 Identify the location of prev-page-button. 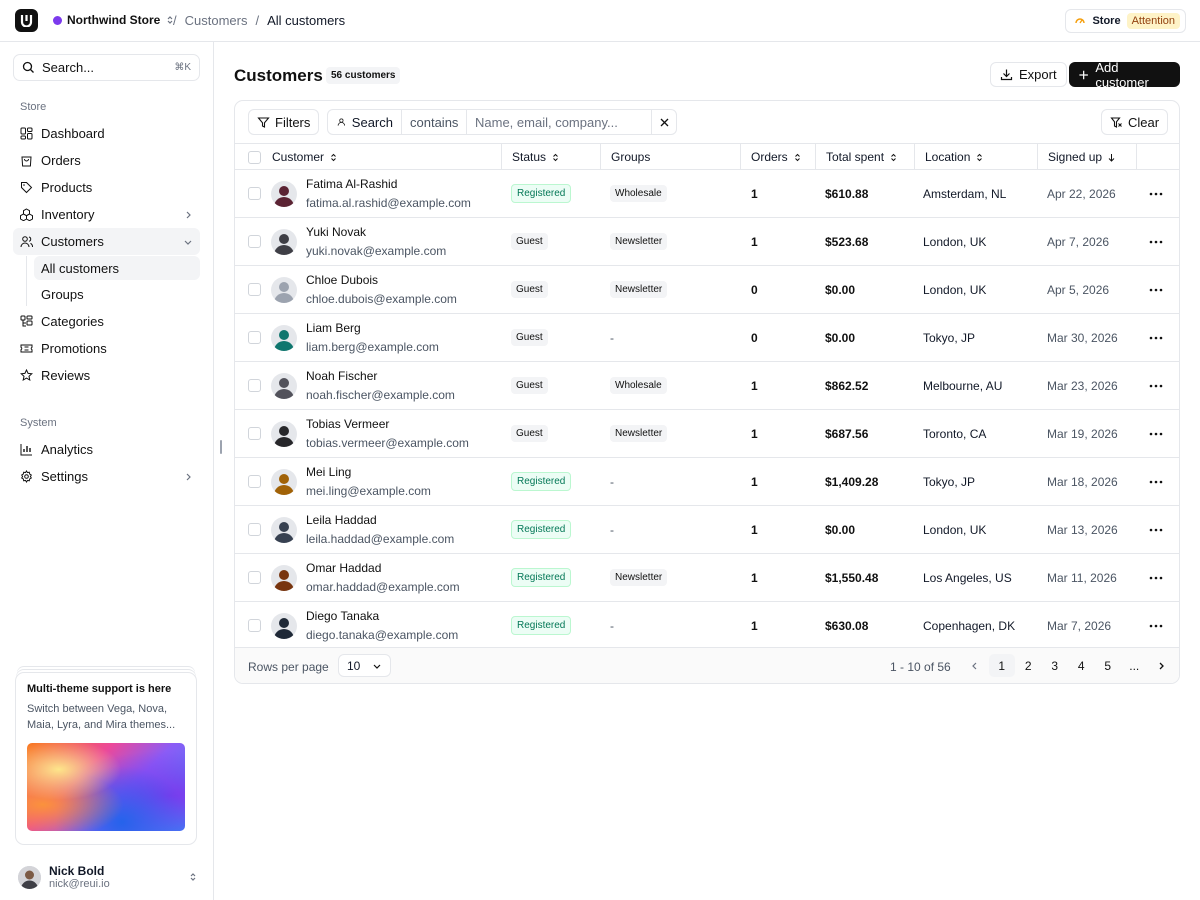
(975, 665).